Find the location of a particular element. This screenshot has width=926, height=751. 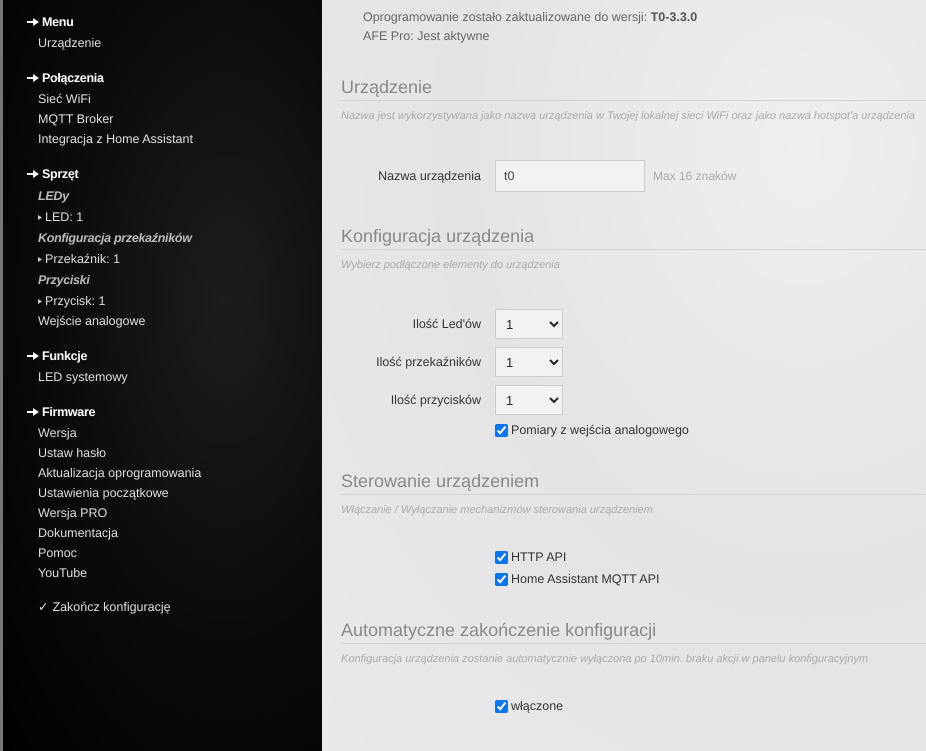

menu-link: Wersja PRO is located at coordinates (73, 513).